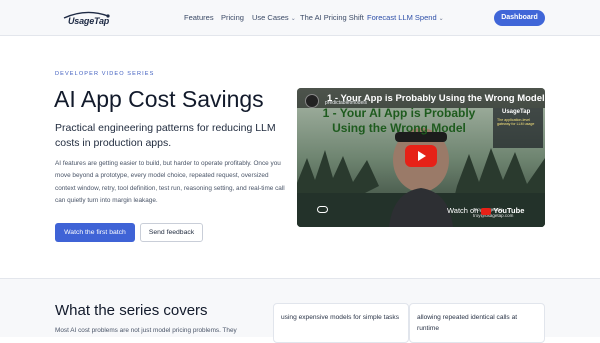 The image size is (600, 343). What do you see at coordinates (402, 17) in the screenshot?
I see `nav-link-forecast-label: Forecast LLM Spend` at bounding box center [402, 17].